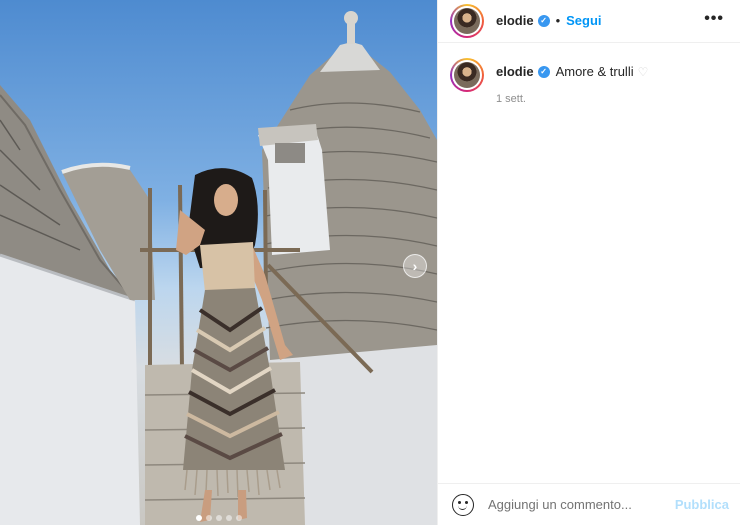  I want to click on caption-avatar-image, so click(467, 75).